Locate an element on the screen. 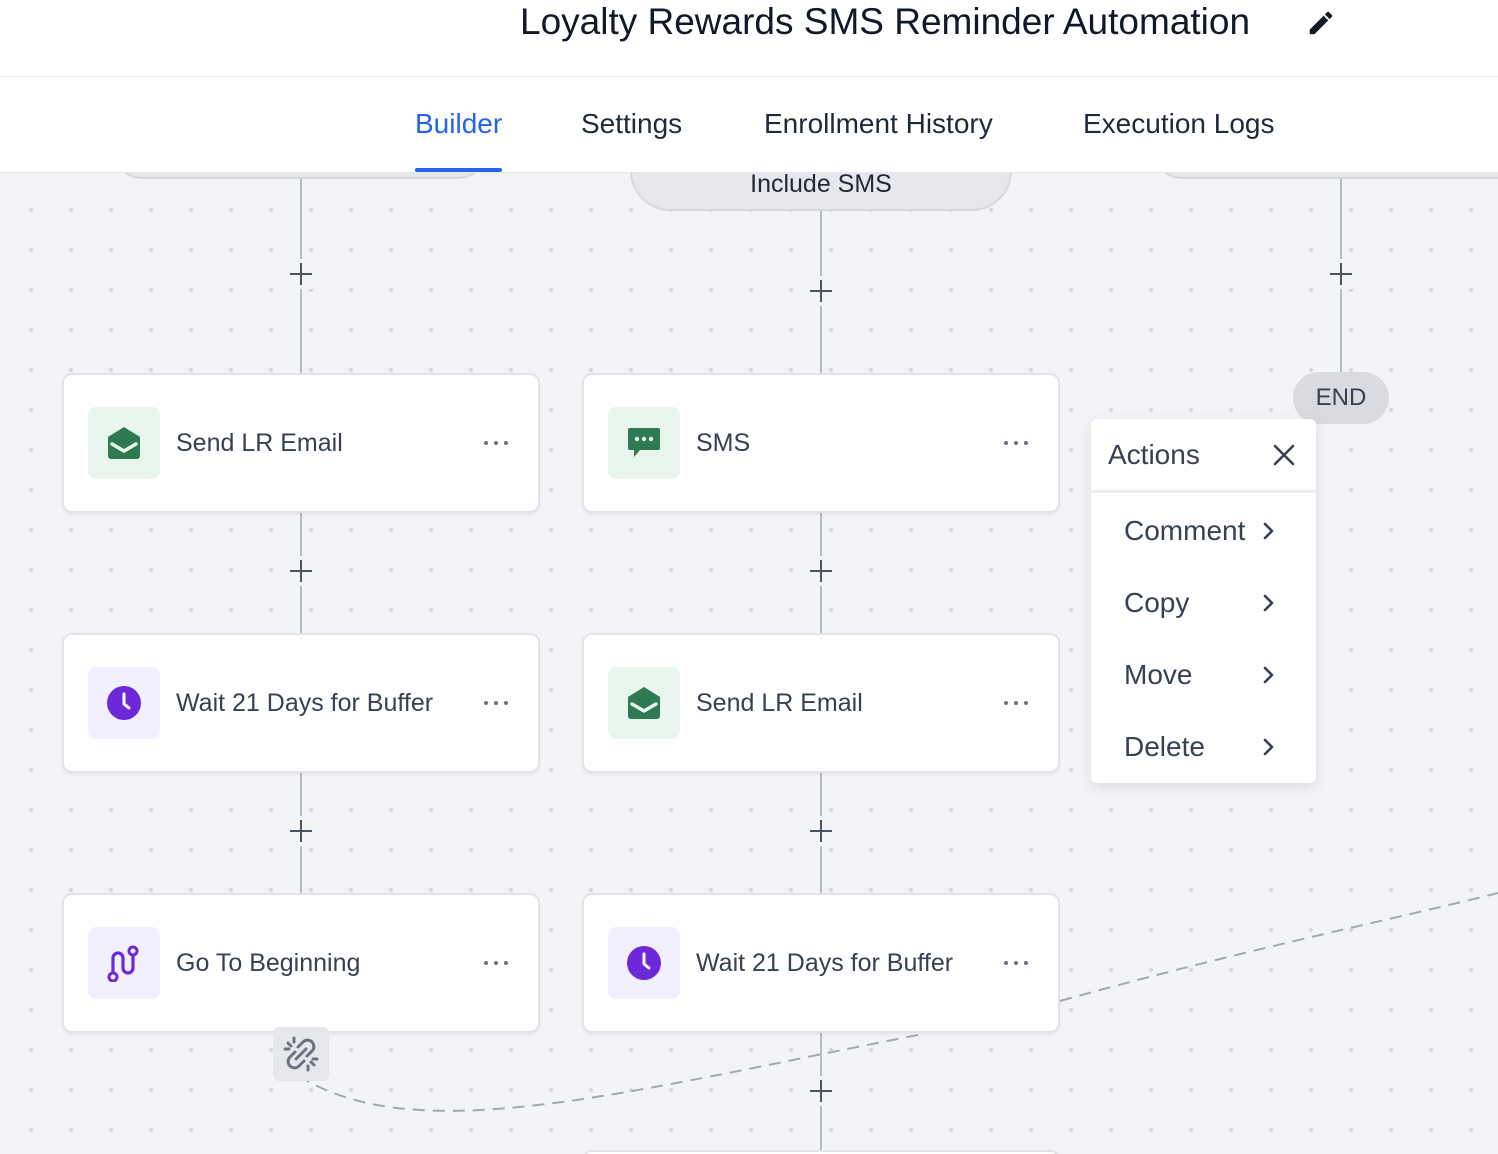 The width and height of the screenshot is (1498, 1154). branch-include-sms: Include SMS is located at coordinates (821, 192).